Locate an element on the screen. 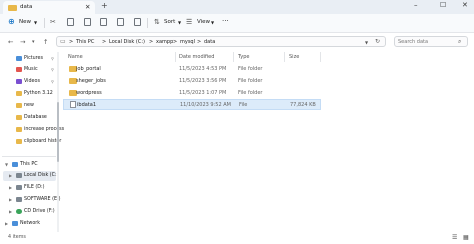 This screenshot has height=244, width=474. sidebar-item-new: new is located at coordinates (30, 105).